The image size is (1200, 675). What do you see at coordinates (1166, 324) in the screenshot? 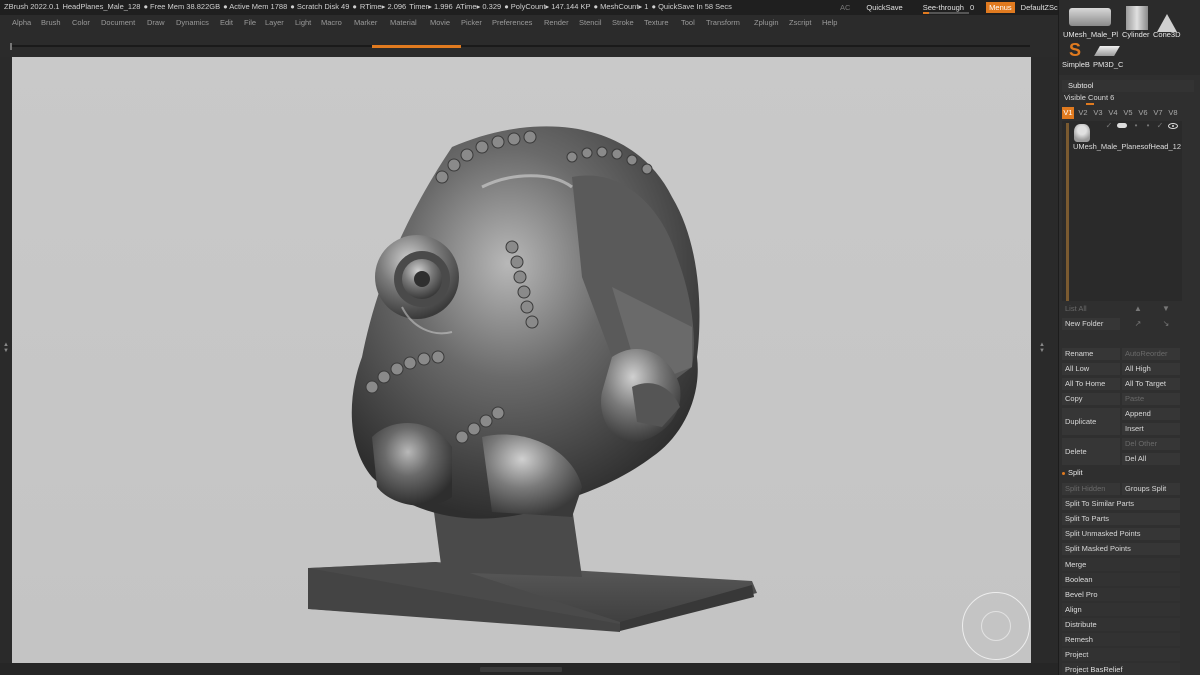
I see `arrow-down-right-icon: ↘` at bounding box center [1166, 324].